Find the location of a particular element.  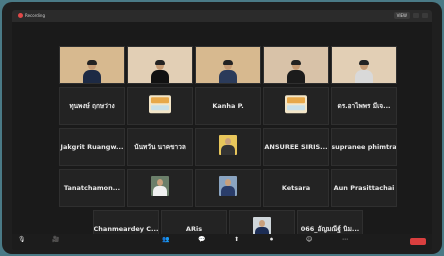

video-button: 🎥 is located at coordinates (55, 240).